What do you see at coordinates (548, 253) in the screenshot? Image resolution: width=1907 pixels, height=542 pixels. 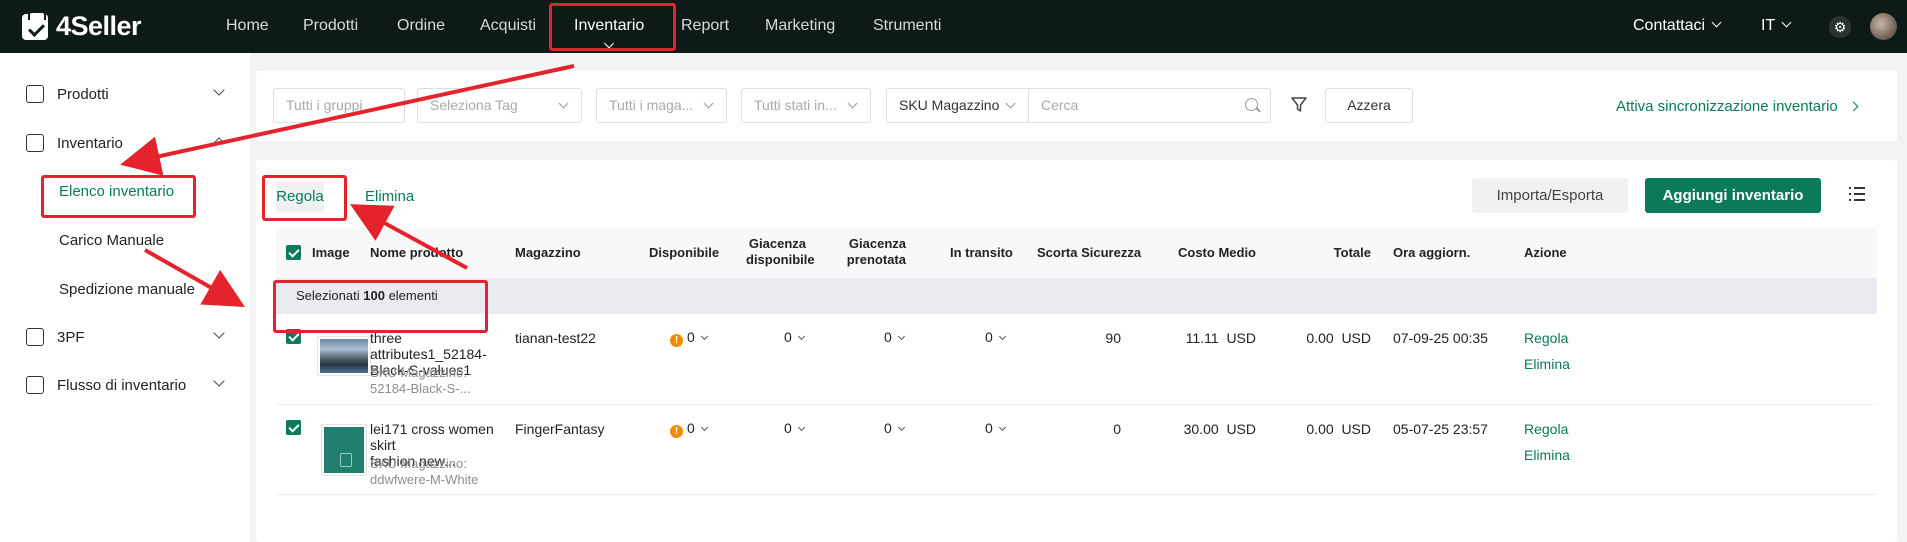 I see `col-warehouse: Magazzino` at bounding box center [548, 253].